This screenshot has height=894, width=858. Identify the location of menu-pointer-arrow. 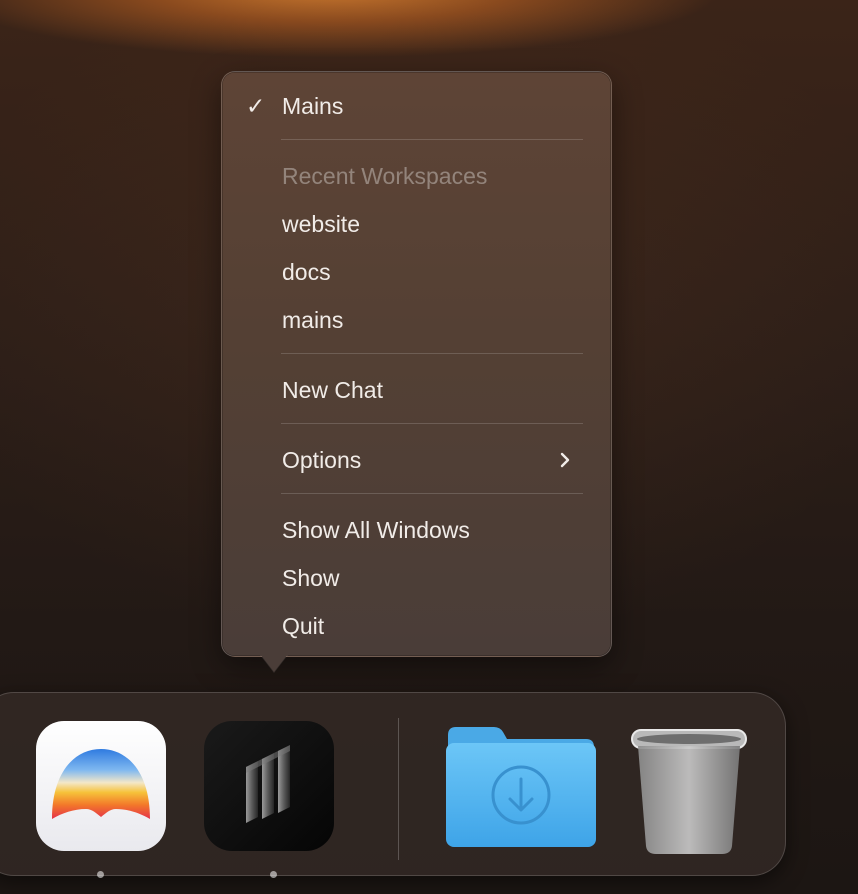
(274, 663).